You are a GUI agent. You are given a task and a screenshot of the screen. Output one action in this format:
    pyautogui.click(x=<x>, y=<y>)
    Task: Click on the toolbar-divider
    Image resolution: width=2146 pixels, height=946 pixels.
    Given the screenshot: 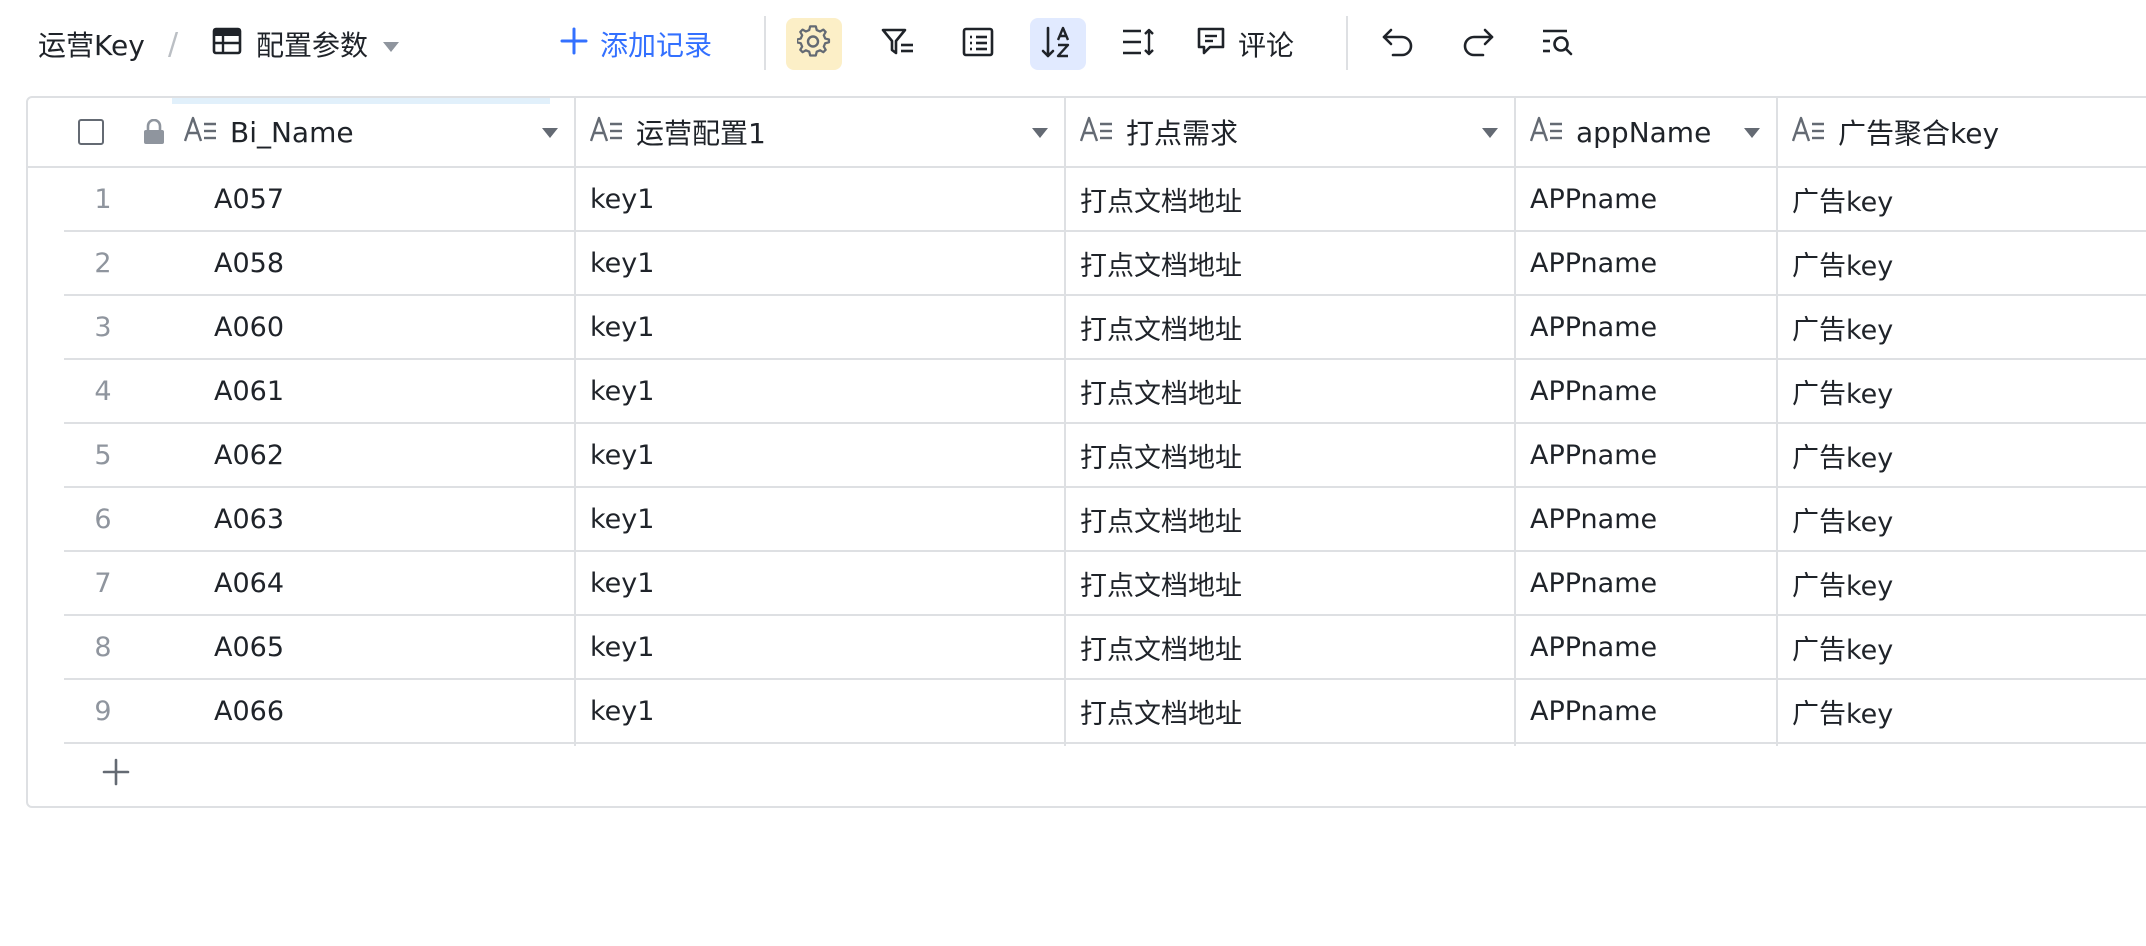 What is the action you would take?
    pyautogui.click(x=765, y=43)
    